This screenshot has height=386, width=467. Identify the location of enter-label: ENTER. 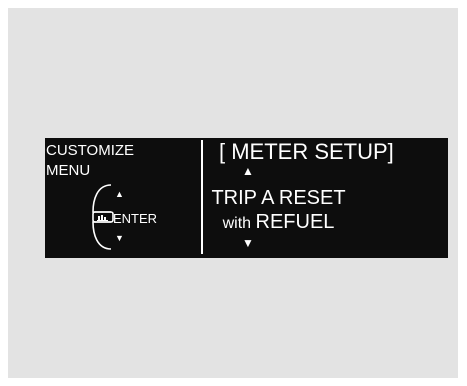
(135, 218).